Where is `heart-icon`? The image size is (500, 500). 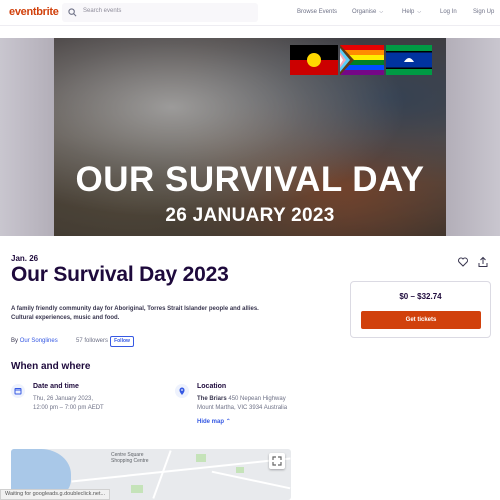
heart-icon is located at coordinates (463, 262).